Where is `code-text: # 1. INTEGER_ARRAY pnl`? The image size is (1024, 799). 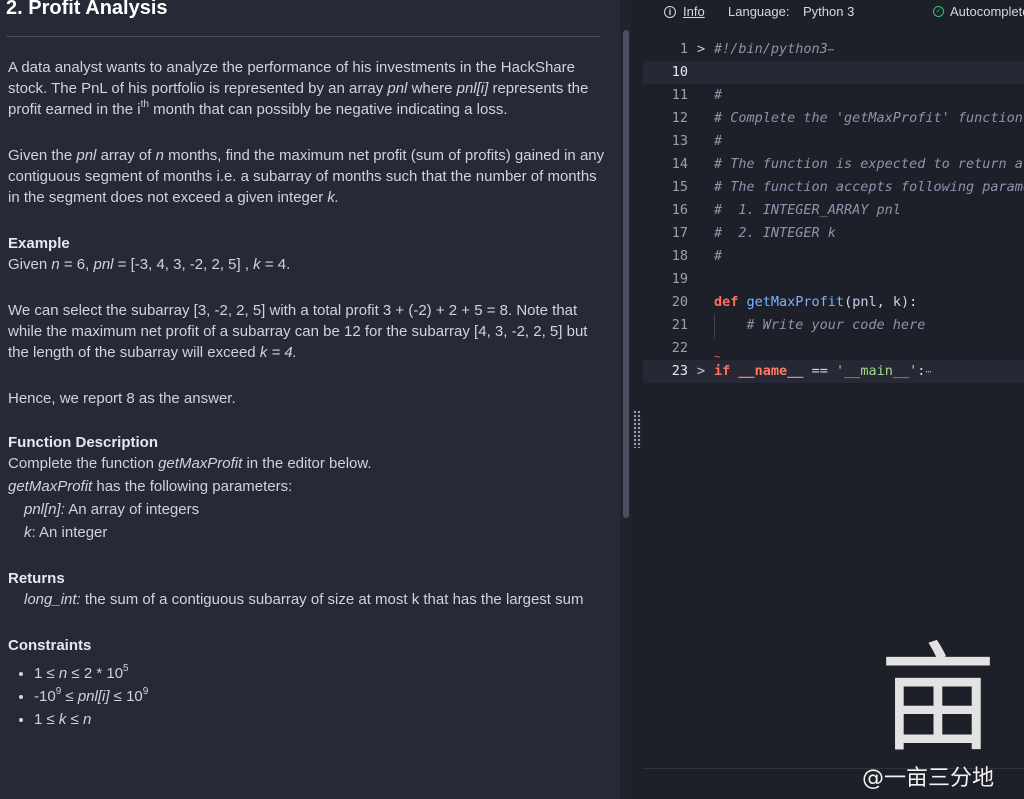 code-text: # 1. INTEGER_ARRAY pnl is located at coordinates (807, 210).